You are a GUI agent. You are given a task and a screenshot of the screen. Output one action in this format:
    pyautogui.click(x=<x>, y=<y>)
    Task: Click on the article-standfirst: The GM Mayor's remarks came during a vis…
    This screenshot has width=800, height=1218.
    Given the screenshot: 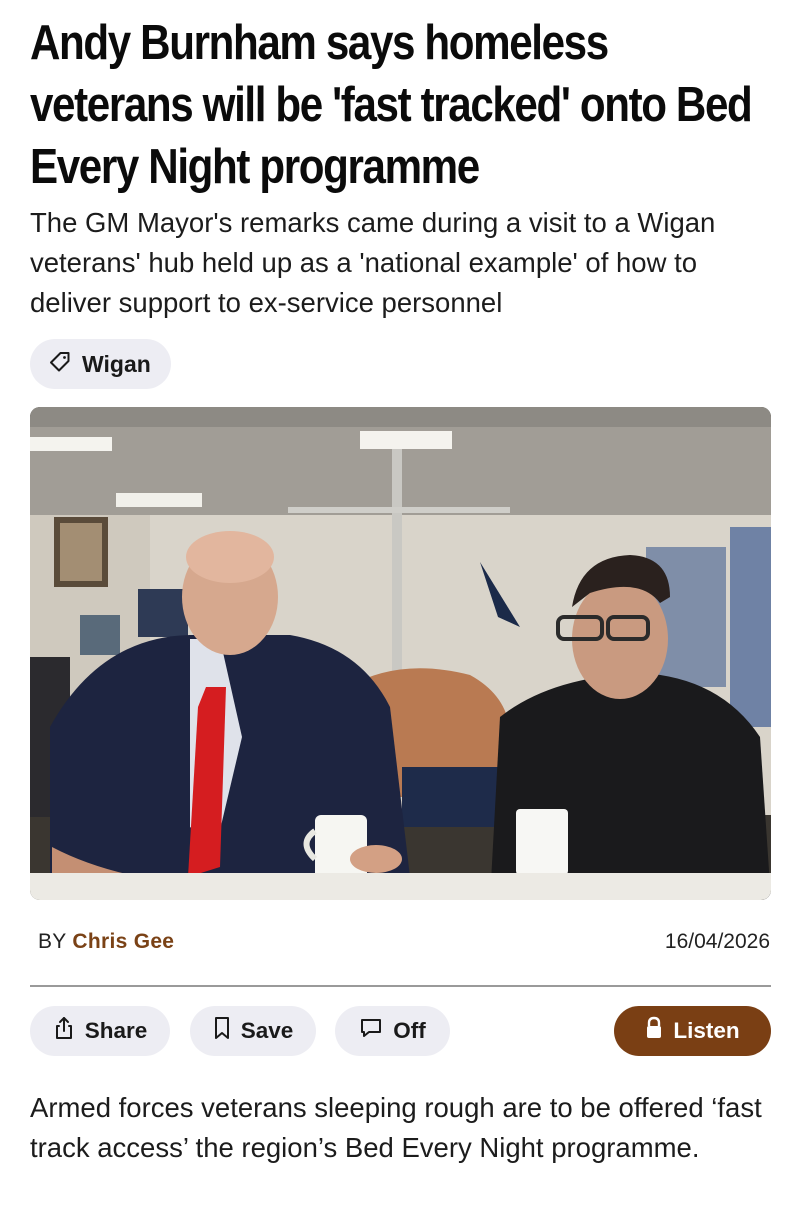 What is the action you would take?
    pyautogui.click(x=373, y=262)
    